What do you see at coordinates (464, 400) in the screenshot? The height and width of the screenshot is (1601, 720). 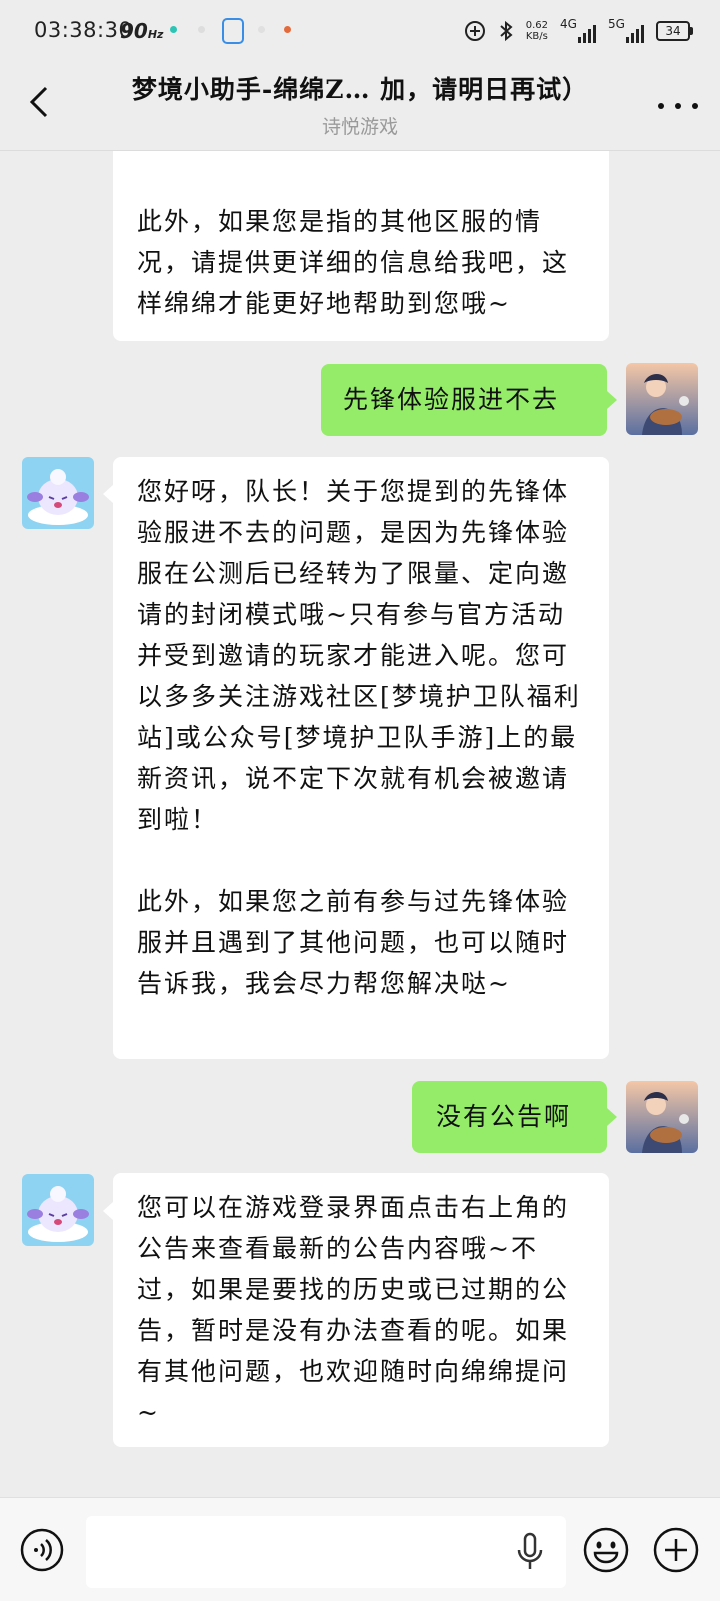 I see `message-bubble-outgoing: 先锋体验服进不去` at bounding box center [464, 400].